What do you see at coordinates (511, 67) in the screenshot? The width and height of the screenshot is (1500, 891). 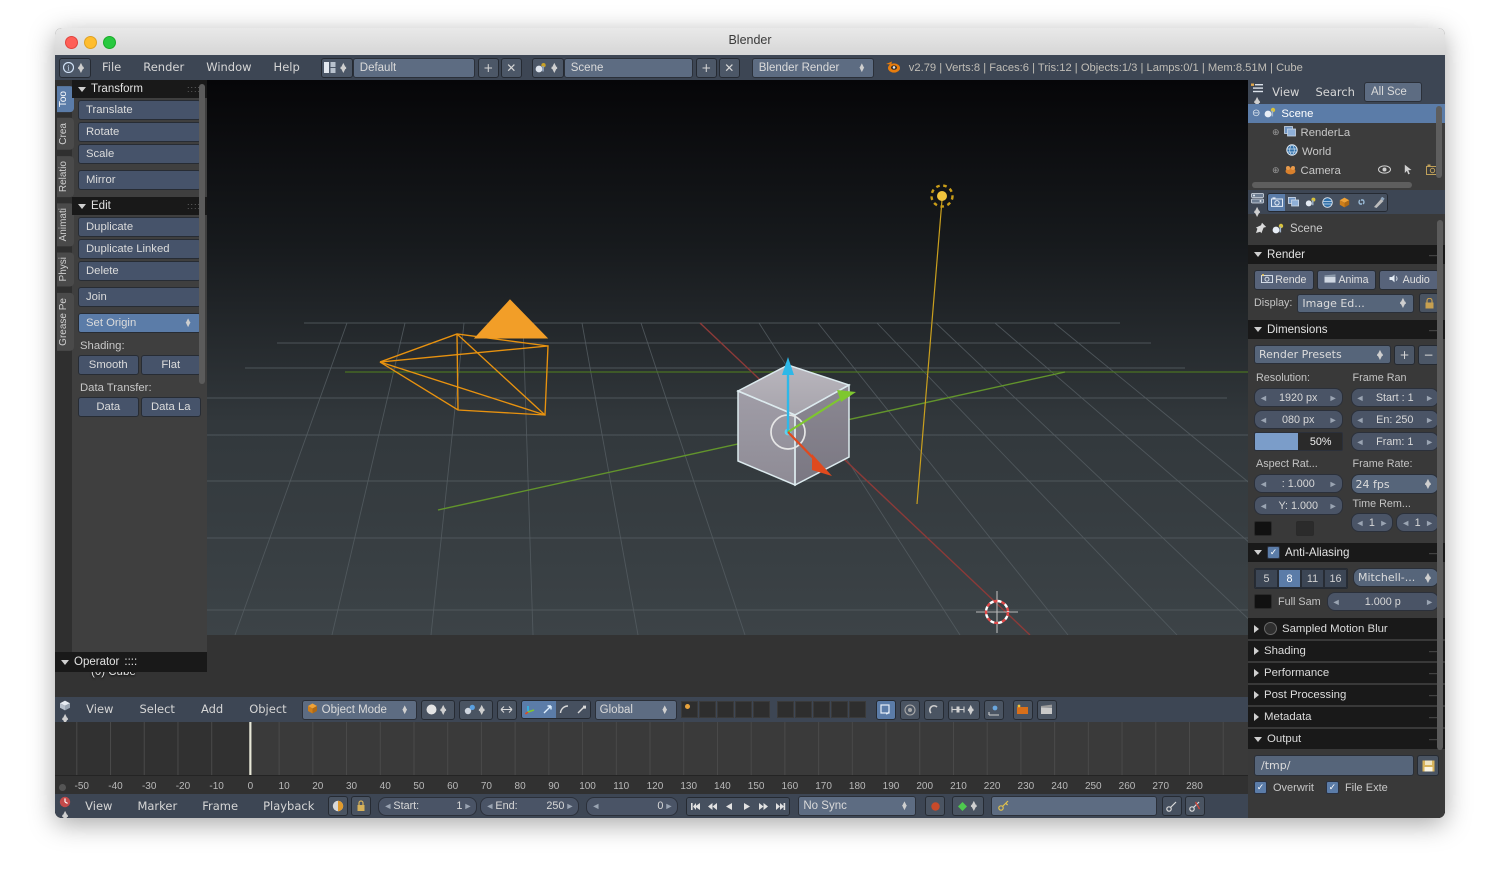 I see `delete-screen-button: ✕` at bounding box center [511, 67].